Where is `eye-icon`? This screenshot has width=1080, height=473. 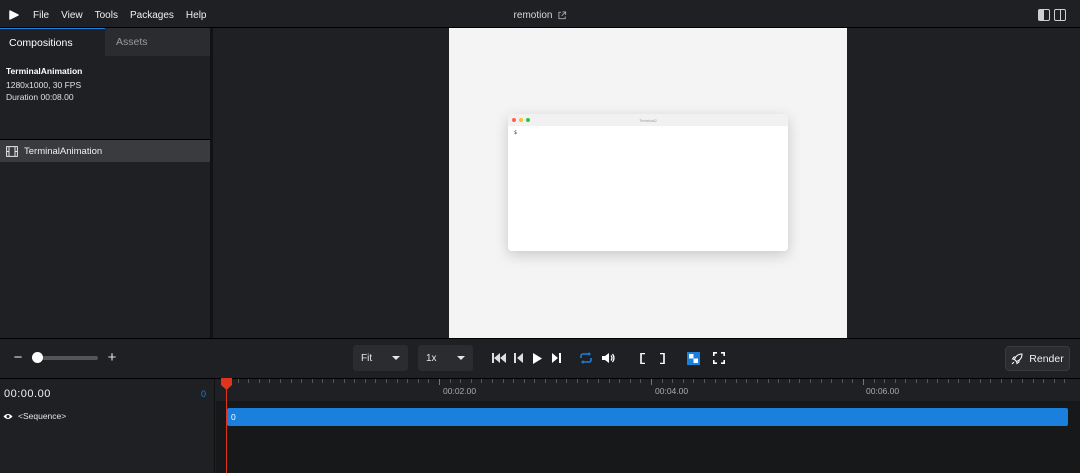
eye-icon is located at coordinates (8, 416).